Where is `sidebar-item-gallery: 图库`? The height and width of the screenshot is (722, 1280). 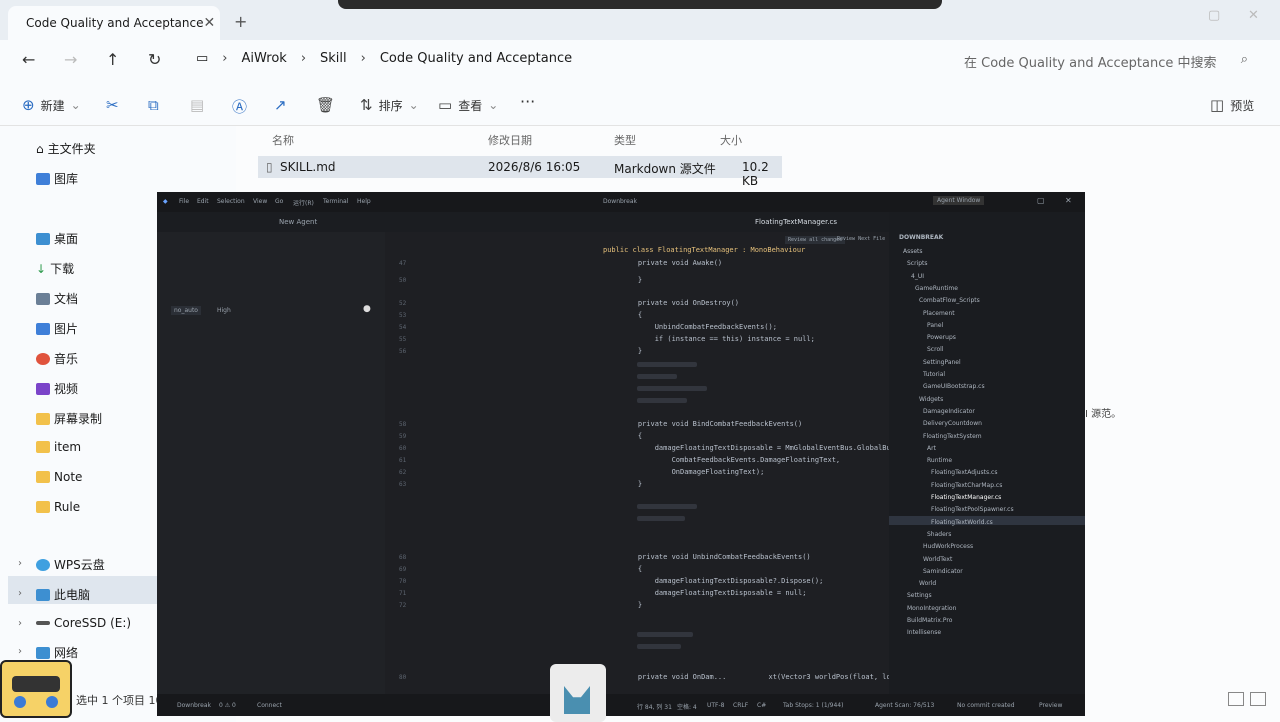 sidebar-item-gallery: 图库 is located at coordinates (57, 178).